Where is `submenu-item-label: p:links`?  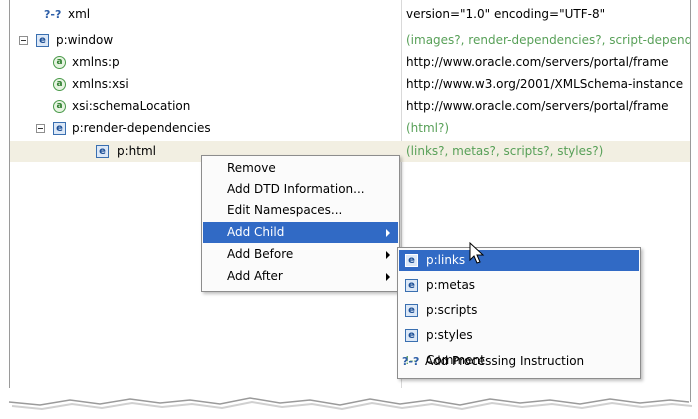 submenu-item-label: p:links is located at coordinates (446, 260).